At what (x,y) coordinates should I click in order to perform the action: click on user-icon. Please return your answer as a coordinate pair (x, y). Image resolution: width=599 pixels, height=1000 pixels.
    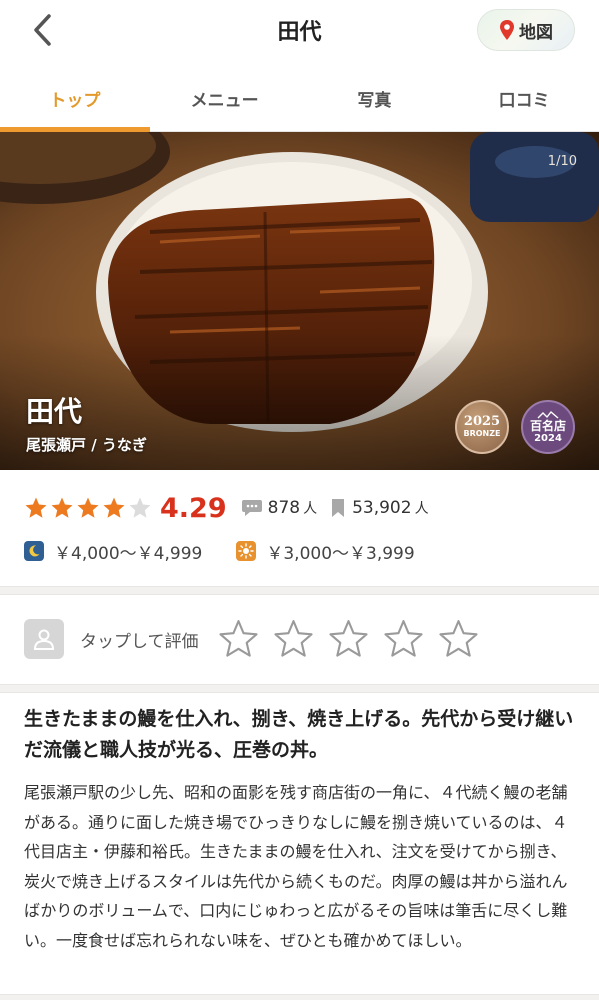
    Looking at the image, I should click on (44, 639).